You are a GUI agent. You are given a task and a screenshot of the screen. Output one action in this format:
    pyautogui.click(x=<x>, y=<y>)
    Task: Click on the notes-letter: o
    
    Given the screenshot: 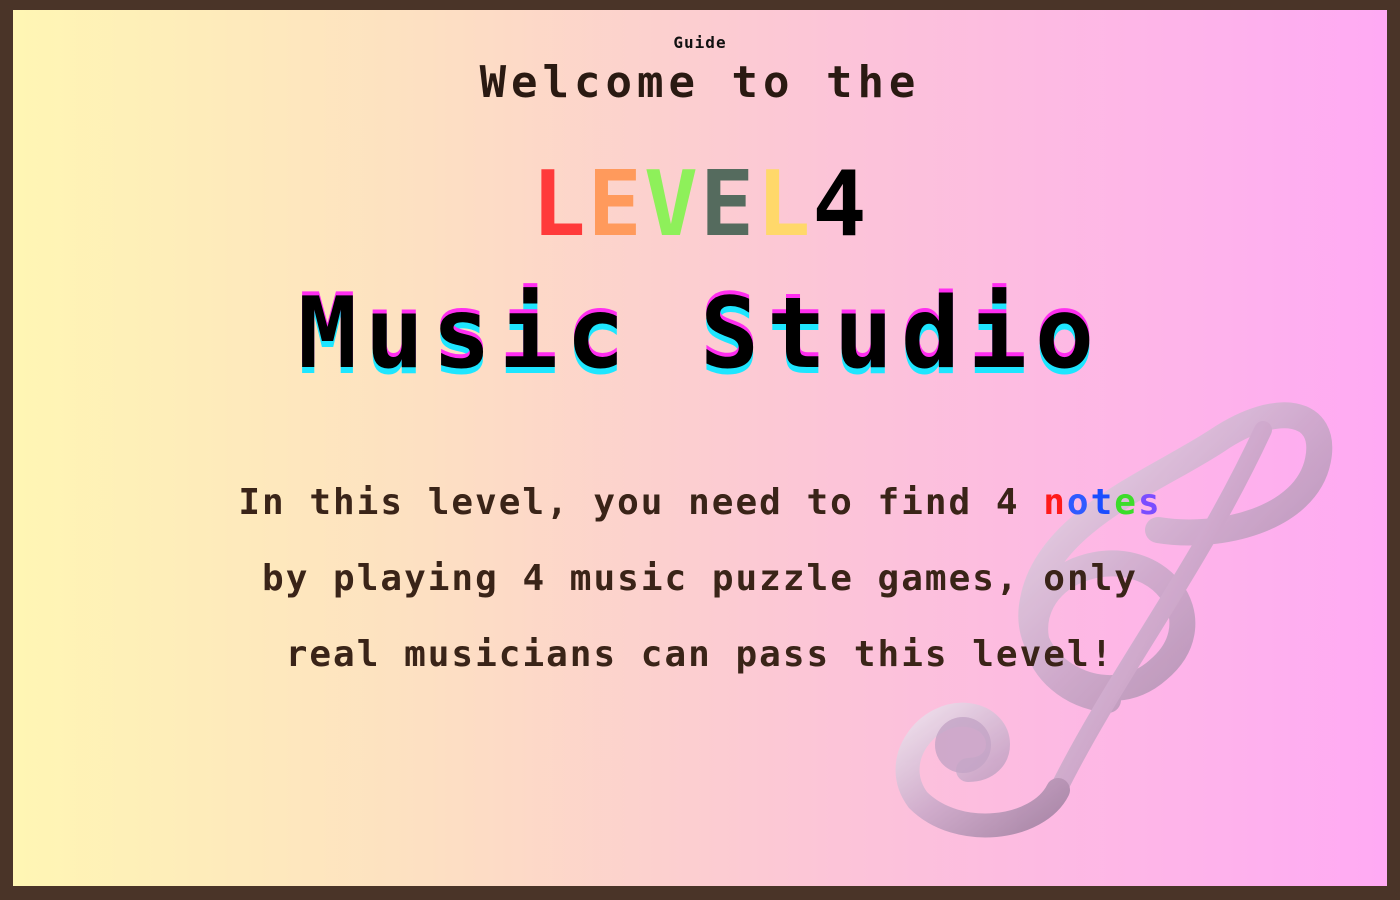 What is the action you would take?
    pyautogui.click(x=1078, y=502)
    